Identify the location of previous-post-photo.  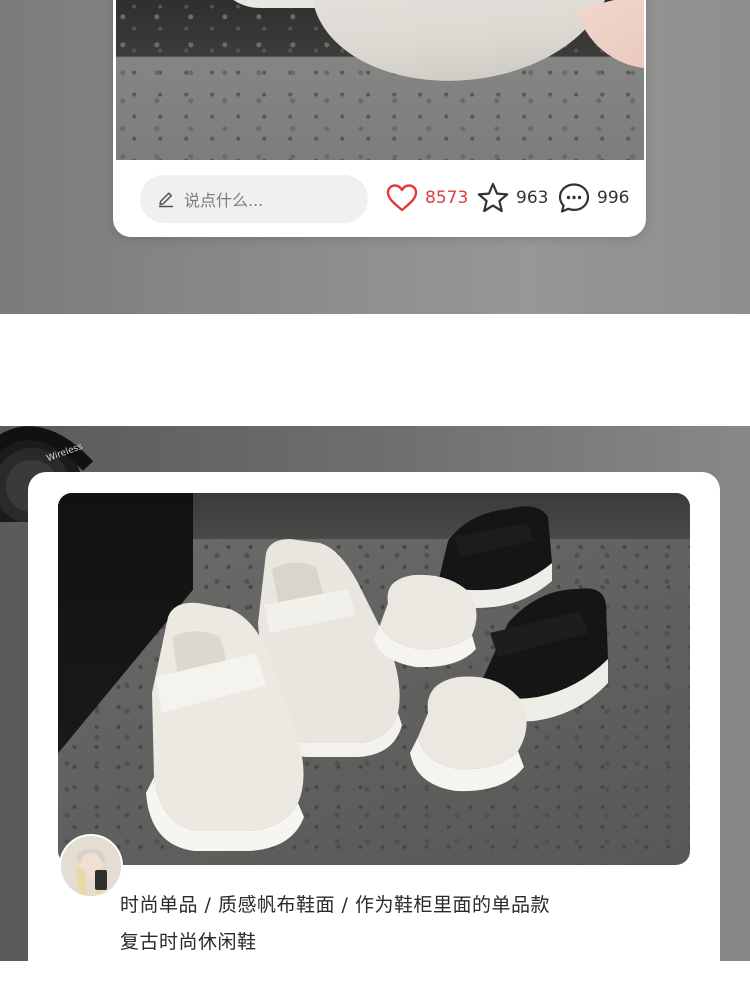
(380, 80).